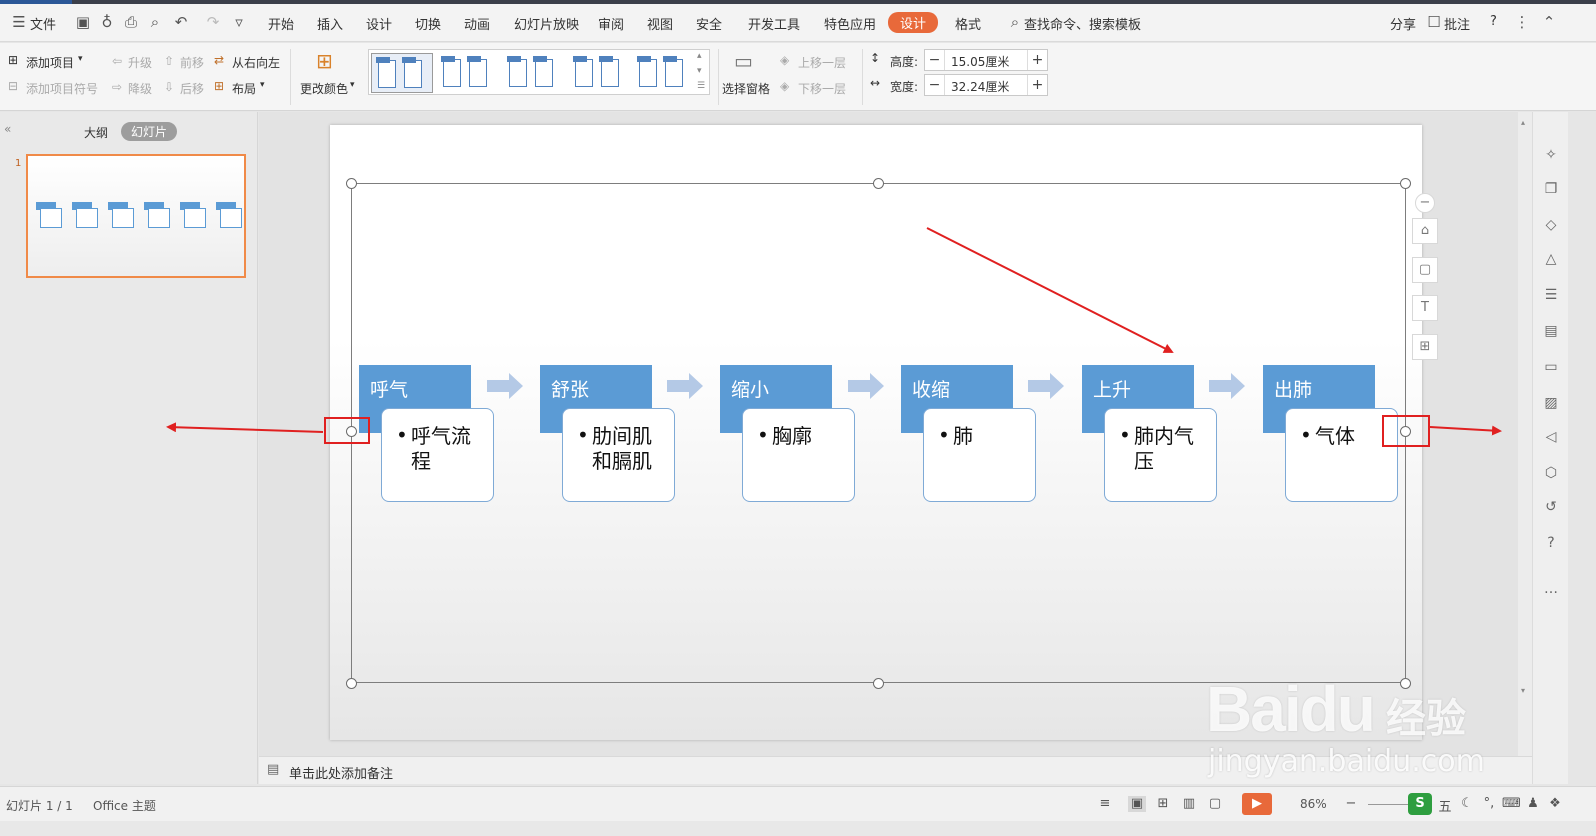  What do you see at coordinates (1160, 455) in the screenshot?
I see `step-body-box: • 肺内气压` at bounding box center [1160, 455].